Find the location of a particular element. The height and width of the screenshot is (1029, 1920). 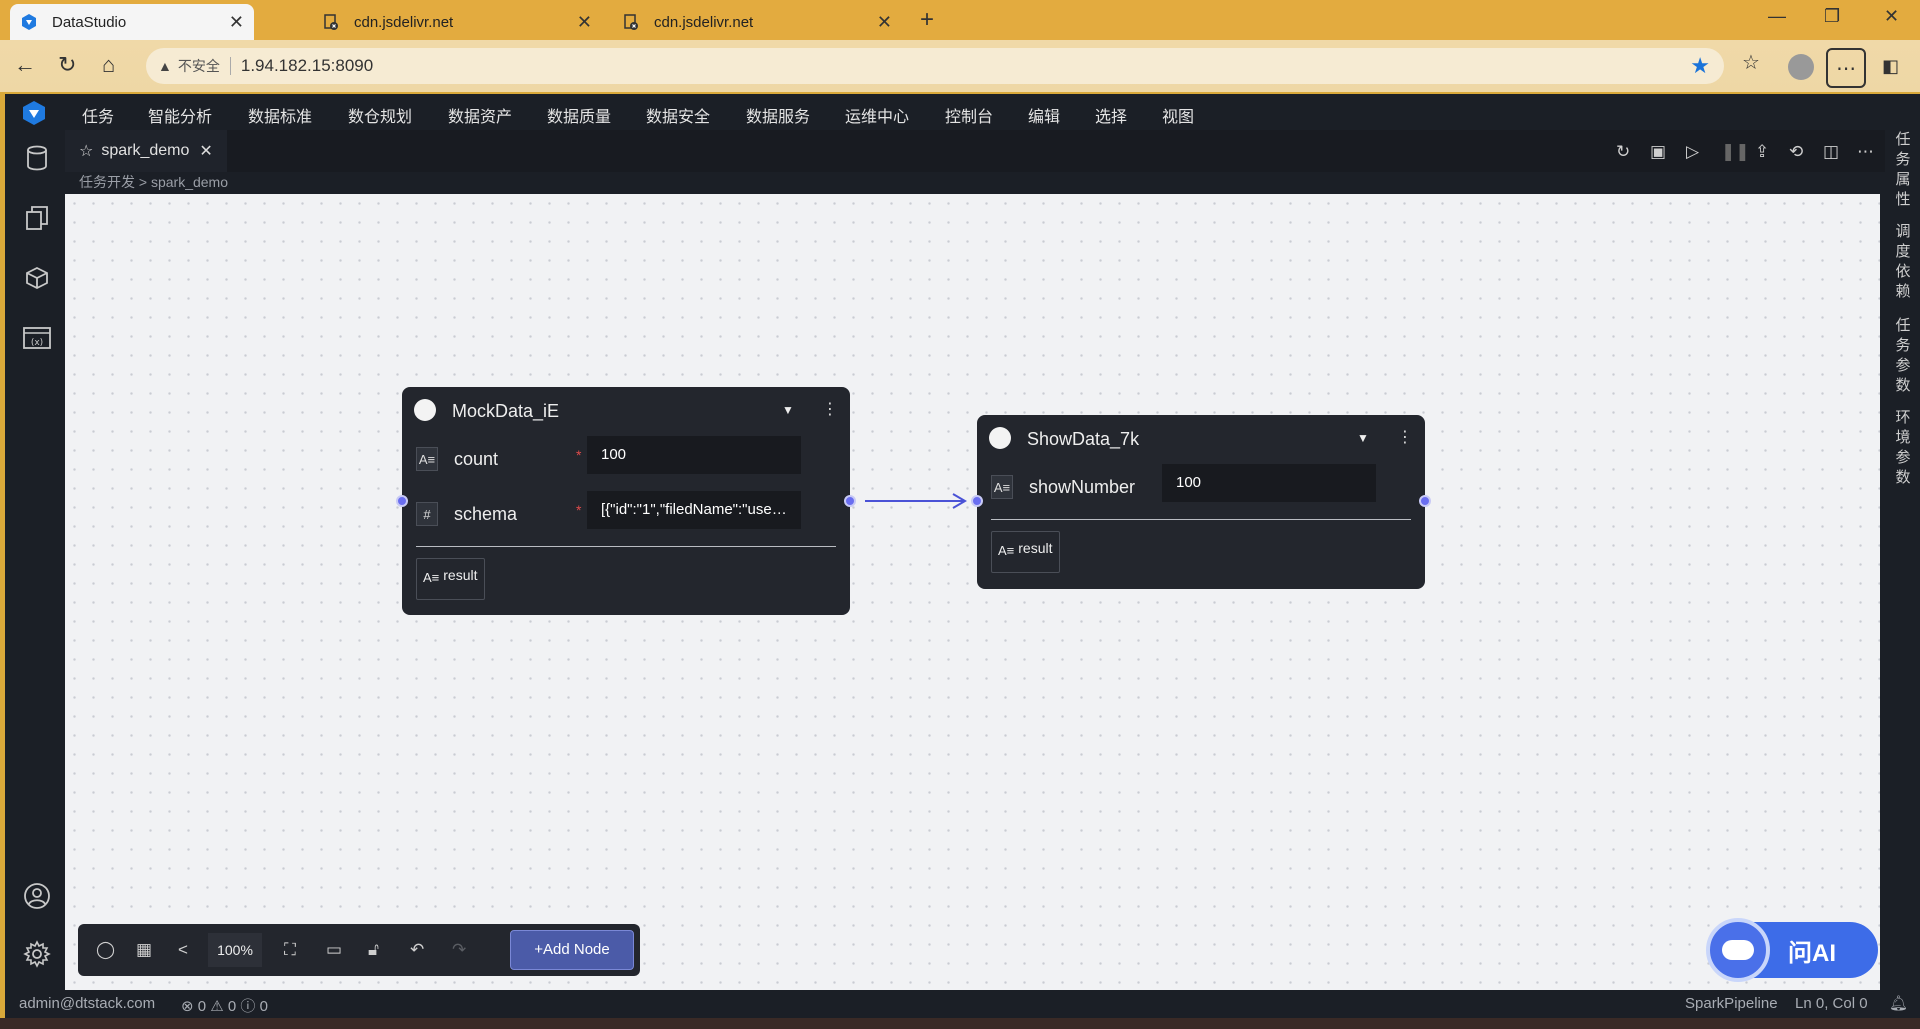

browser-tab-cdn-1: cdn.jsdelivr.net ✕ is located at coordinates (457, 22).